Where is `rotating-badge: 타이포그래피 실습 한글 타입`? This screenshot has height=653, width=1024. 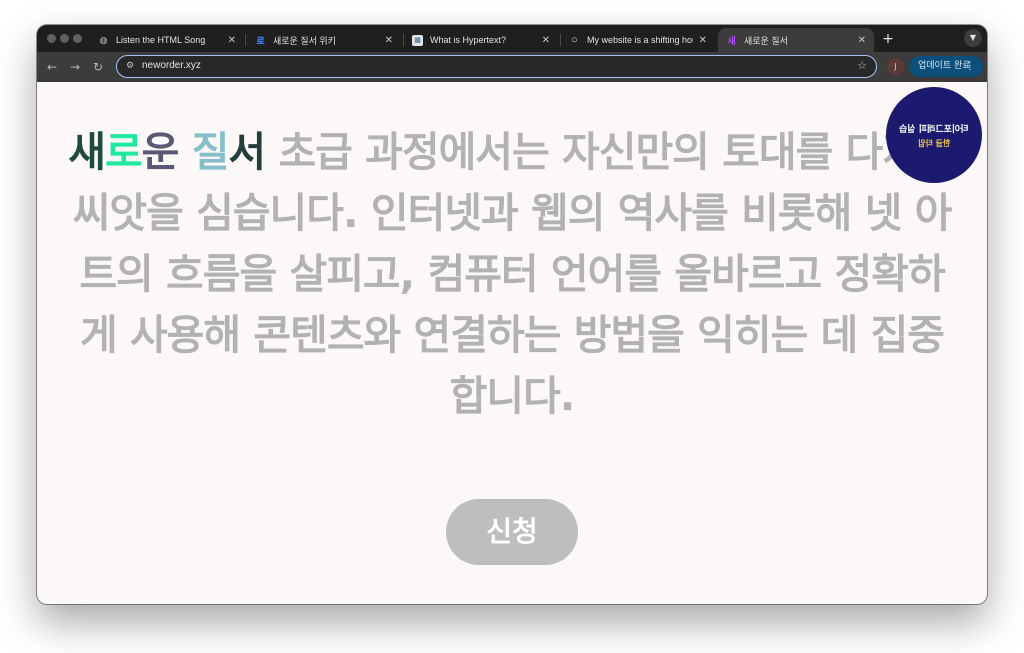
rotating-badge: 타이포그래피 실습 한글 타입 is located at coordinates (934, 135).